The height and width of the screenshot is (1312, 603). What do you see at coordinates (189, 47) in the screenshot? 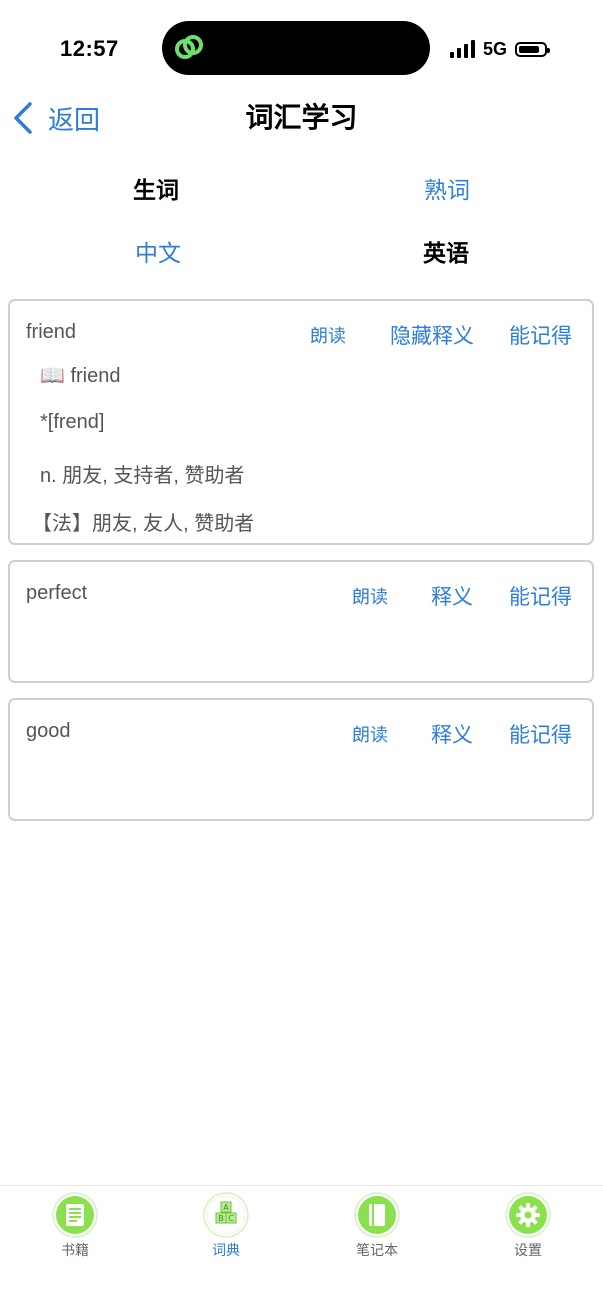
I see `link-rings-icon` at bounding box center [189, 47].